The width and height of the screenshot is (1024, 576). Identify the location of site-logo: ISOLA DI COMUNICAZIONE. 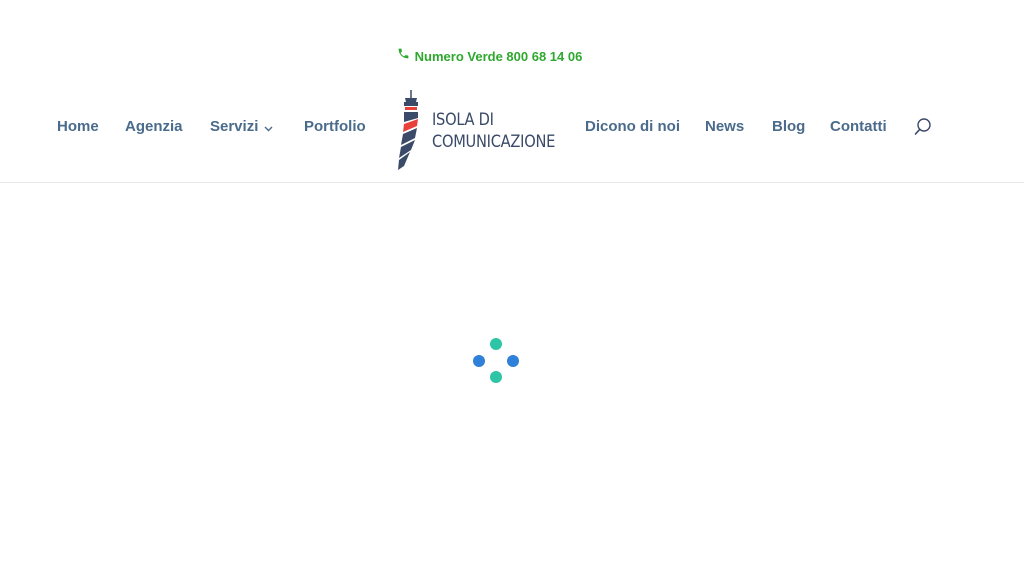
(477, 130).